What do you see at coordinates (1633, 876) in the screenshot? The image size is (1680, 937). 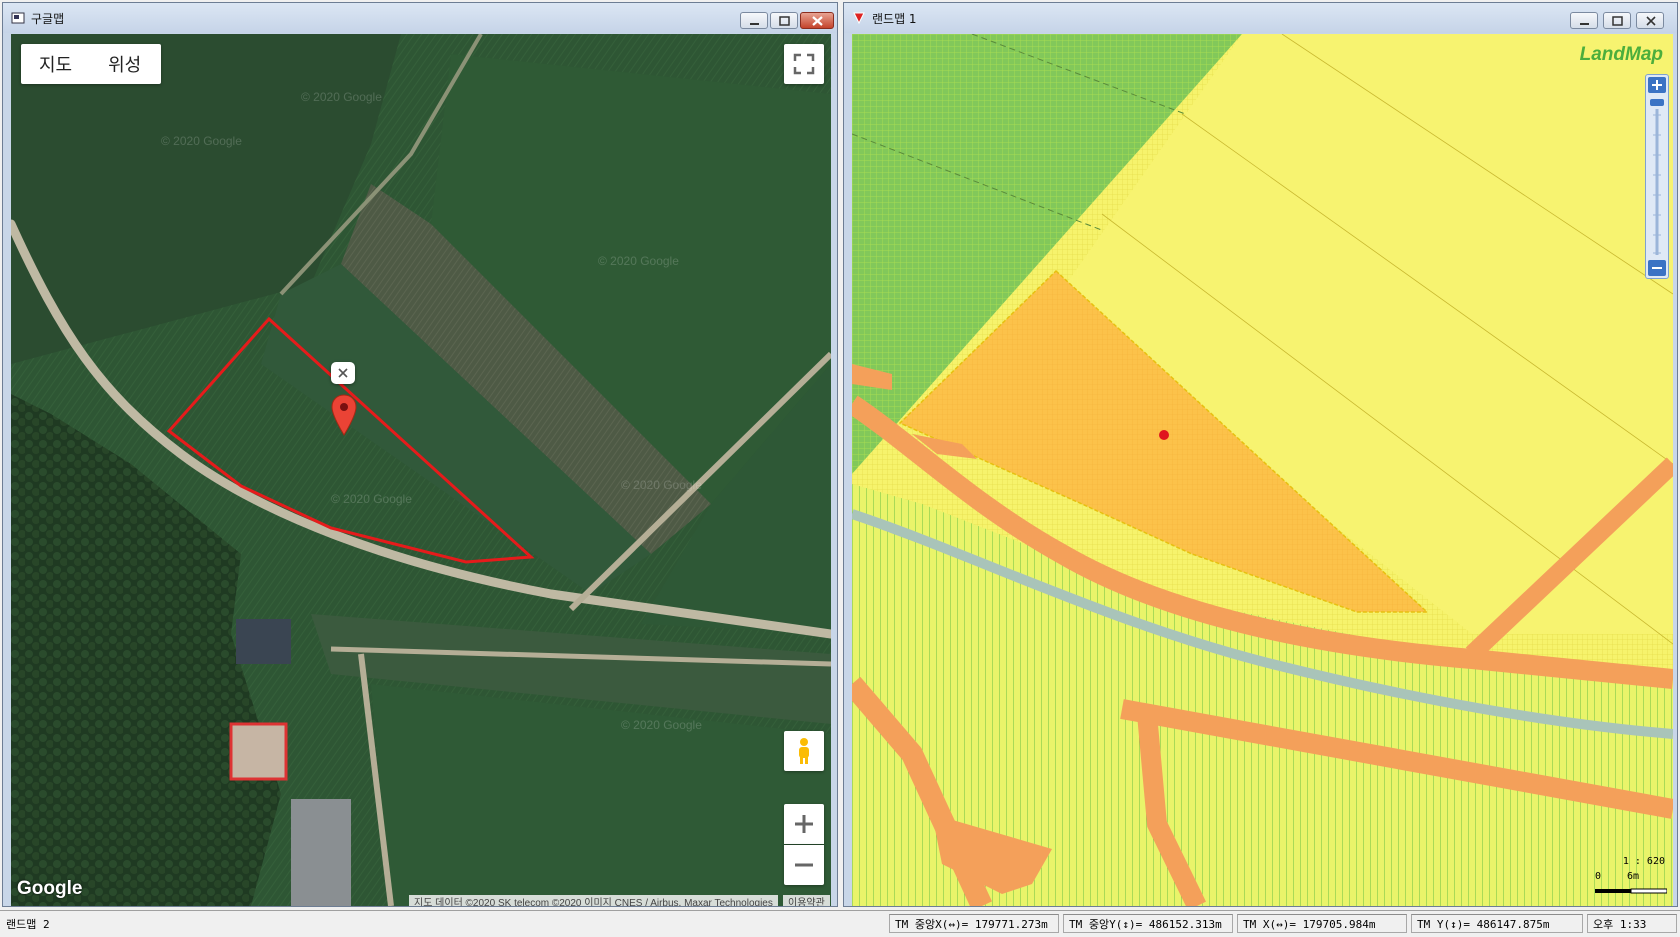 I see `scale-distance: 6m` at bounding box center [1633, 876].